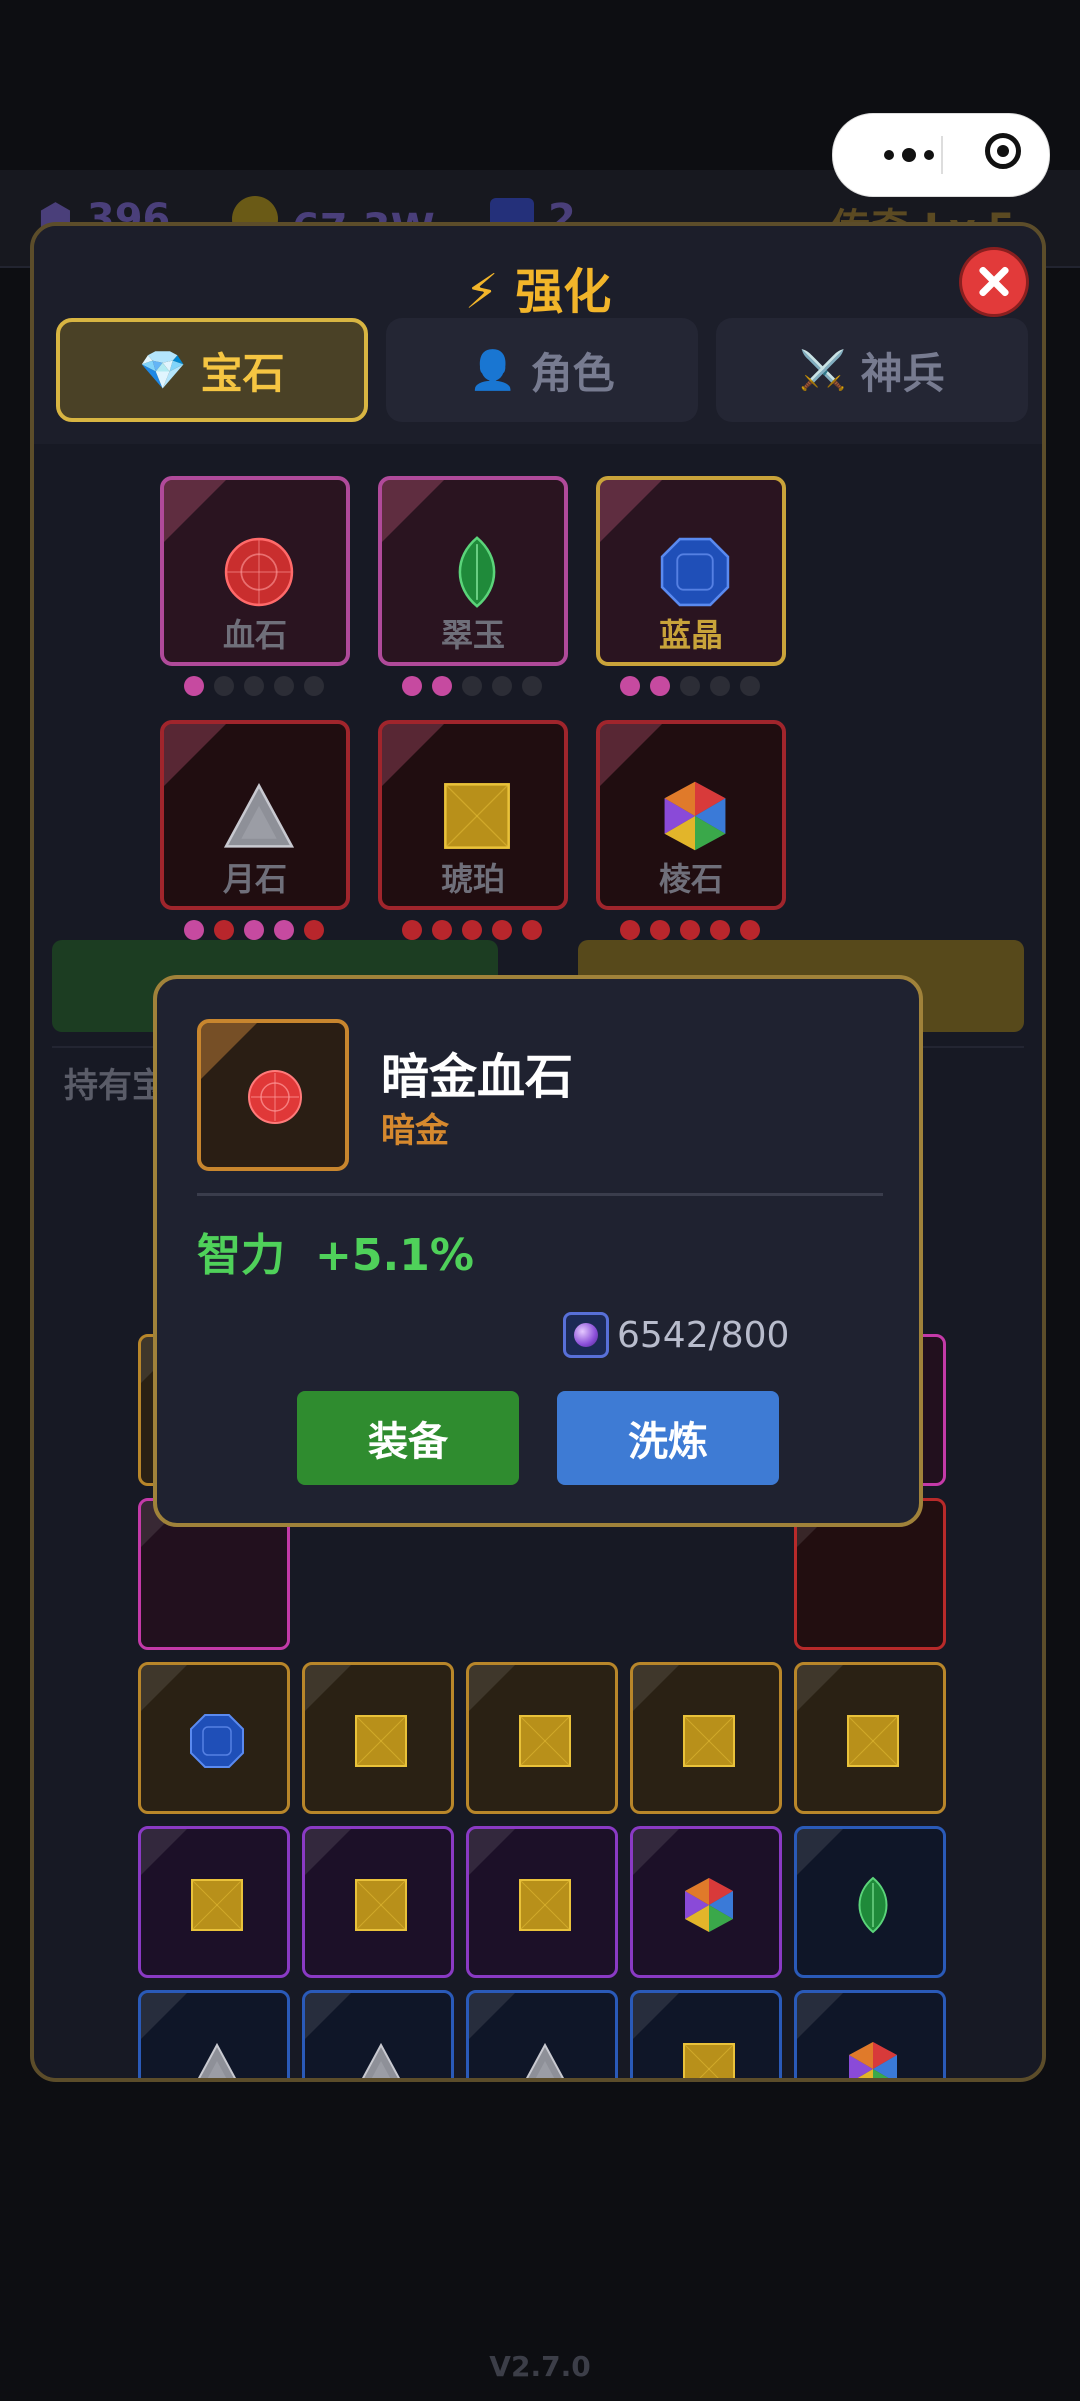 The width and height of the screenshot is (1080, 2401). Describe the element at coordinates (115, 1086) in the screenshot. I see `owned-gems-label: 持有宝` at that location.